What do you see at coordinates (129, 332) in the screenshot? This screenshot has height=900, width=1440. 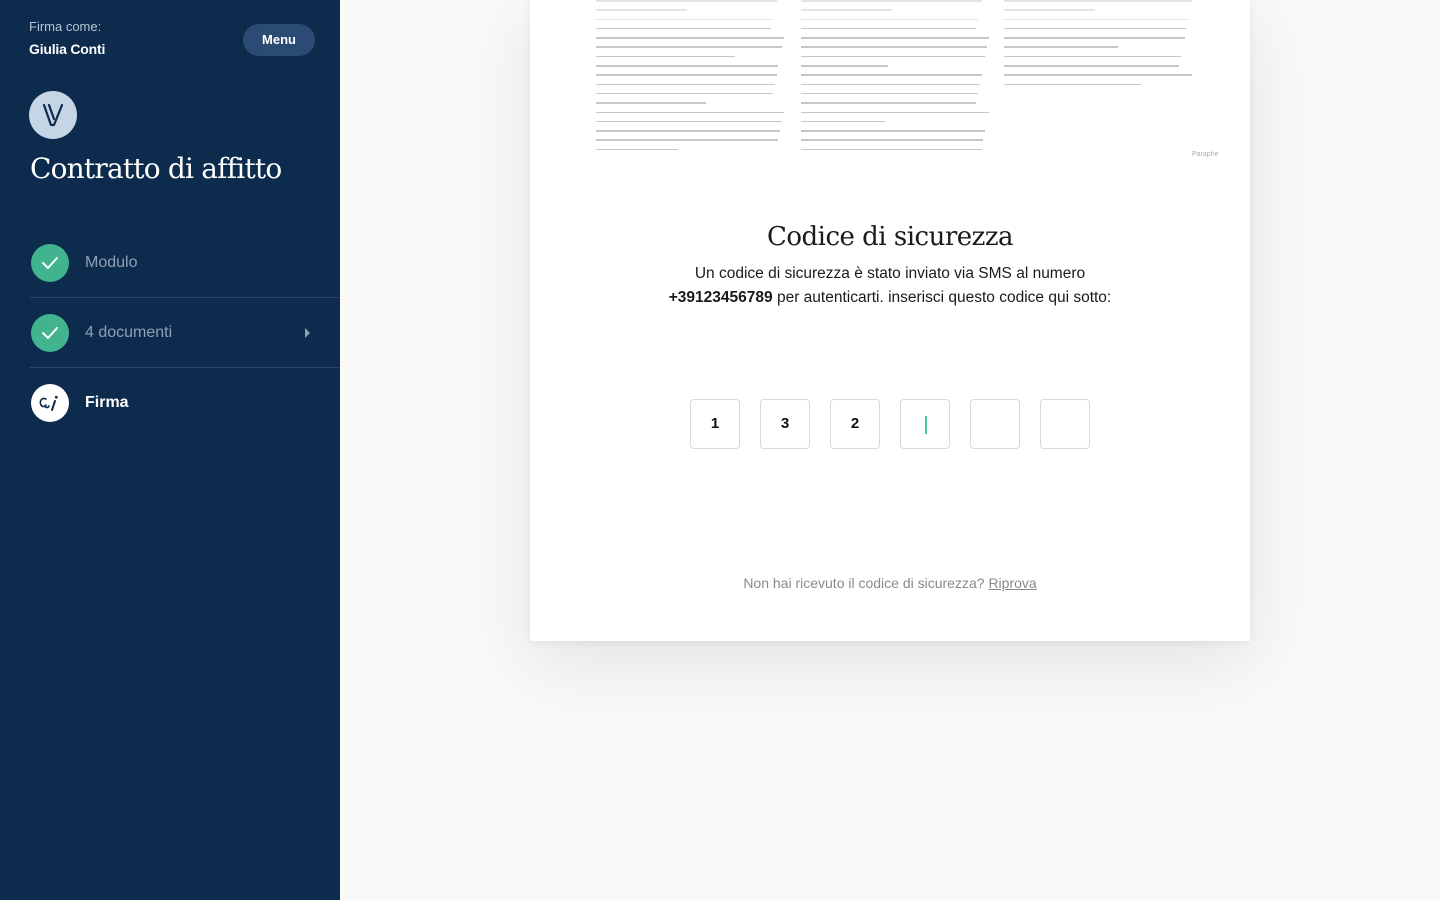 I see `step-label: 4 documenti` at bounding box center [129, 332].